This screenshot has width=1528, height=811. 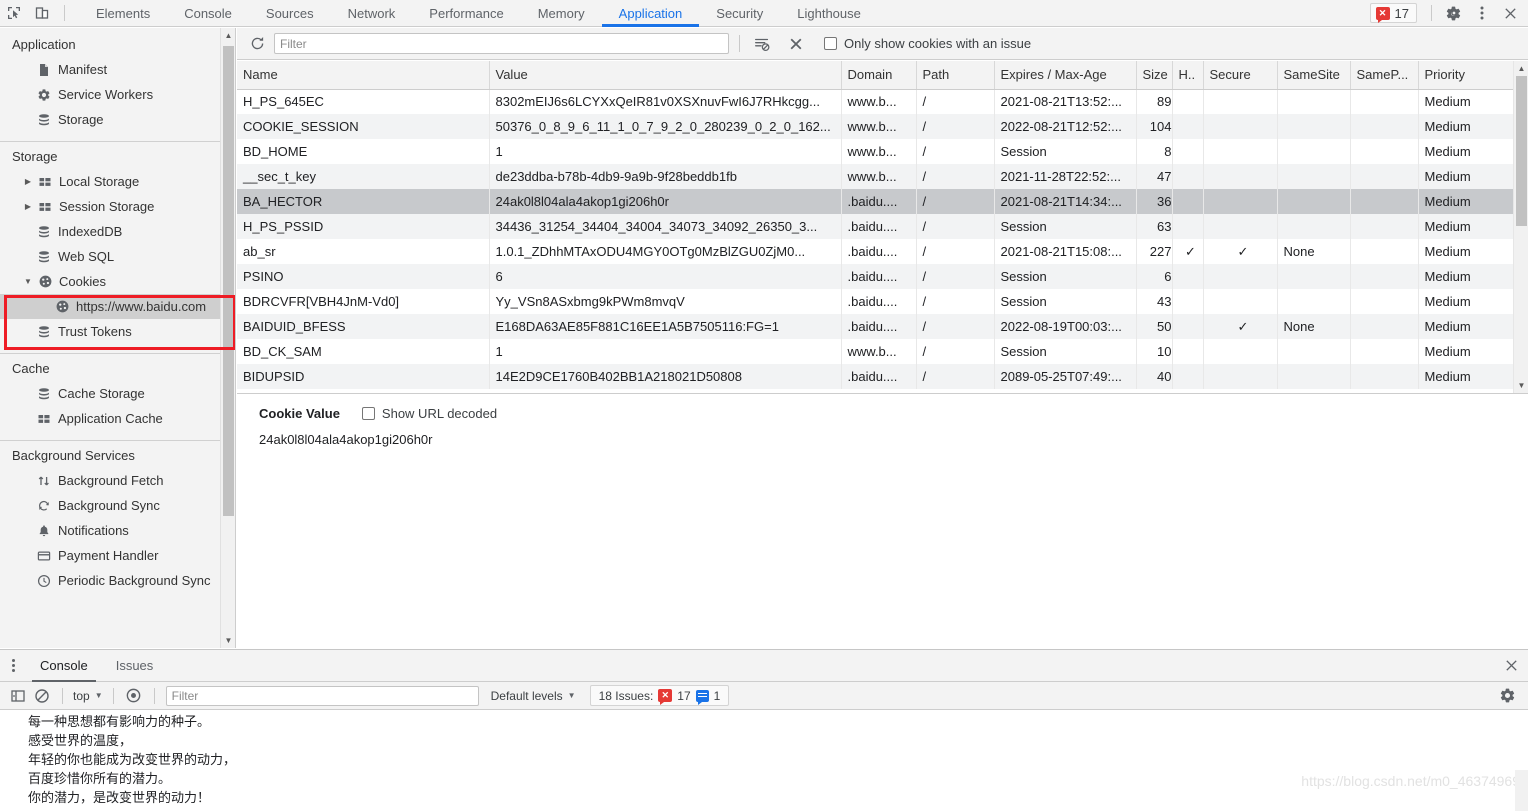 I want to click on console-issues-chip: 18 Issues: 17 1, so click(x=659, y=695).